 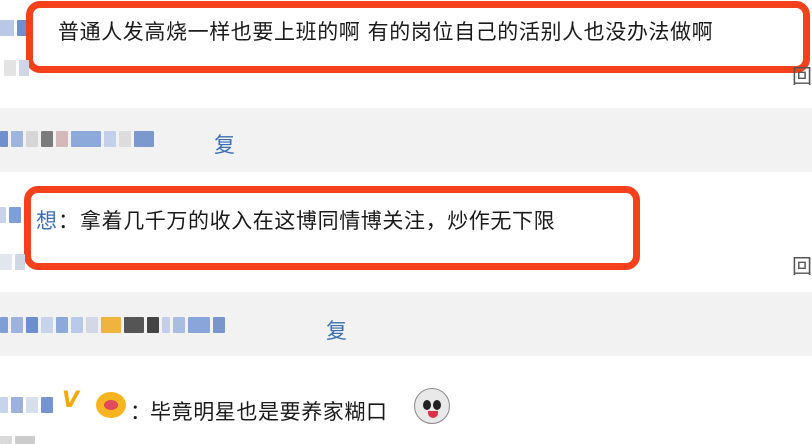 I want to click on highlight-box, so click(x=332, y=228).